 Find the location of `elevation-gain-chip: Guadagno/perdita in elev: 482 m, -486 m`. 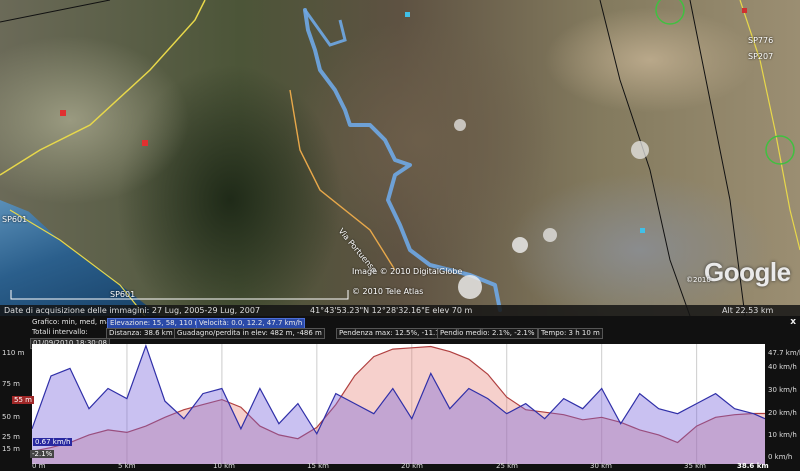

elevation-gain-chip: Guadagno/perdita in elev: 482 m, -486 m is located at coordinates (249, 333).